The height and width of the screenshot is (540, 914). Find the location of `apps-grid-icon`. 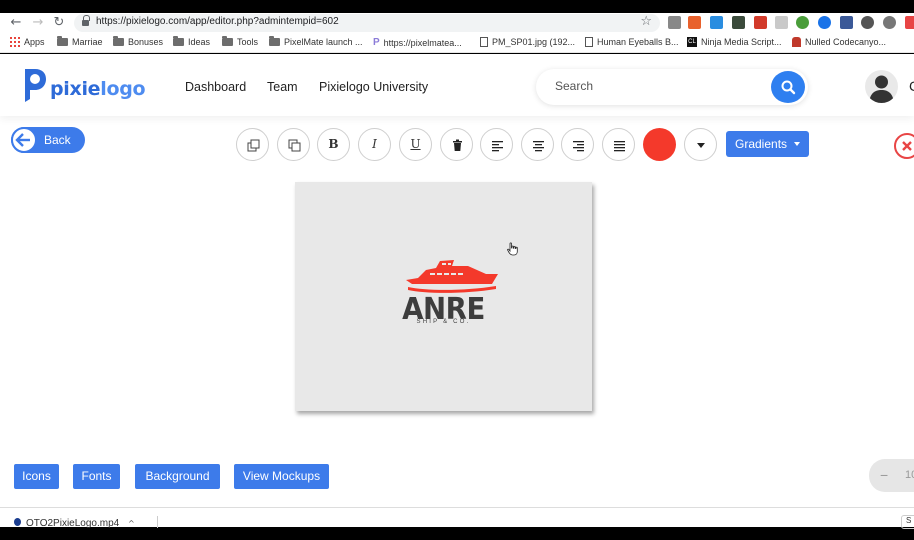

apps-grid-icon is located at coordinates (15, 42).